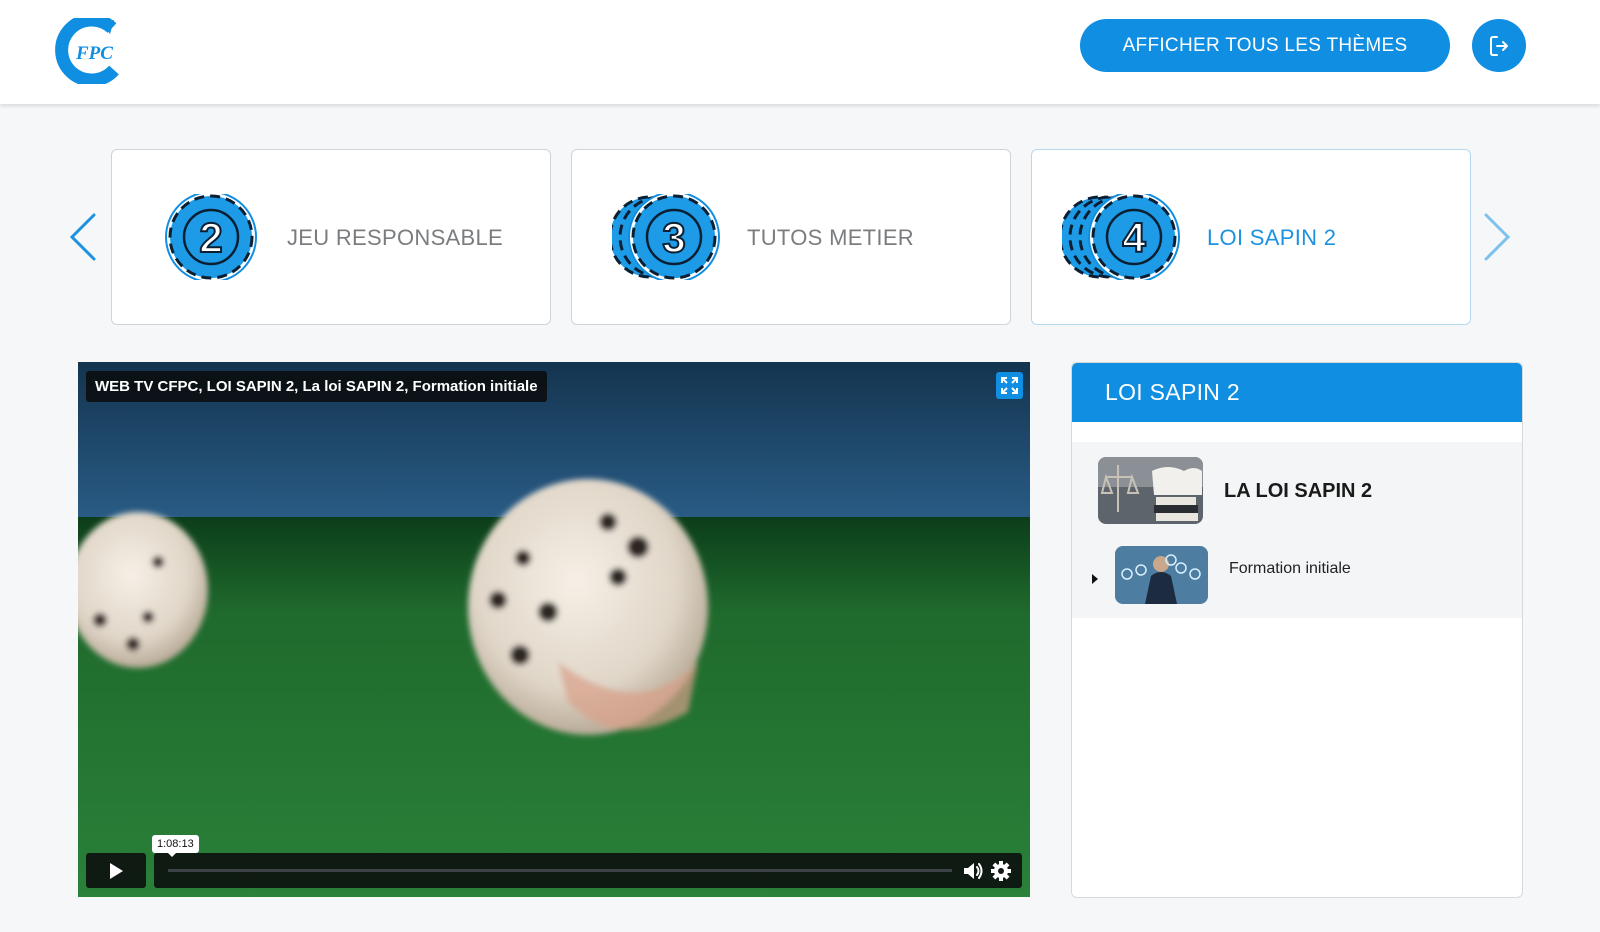 Image resolution: width=1600 pixels, height=932 pixels. Describe the element at coordinates (560, 870) in the screenshot. I see `progress-bar` at that location.